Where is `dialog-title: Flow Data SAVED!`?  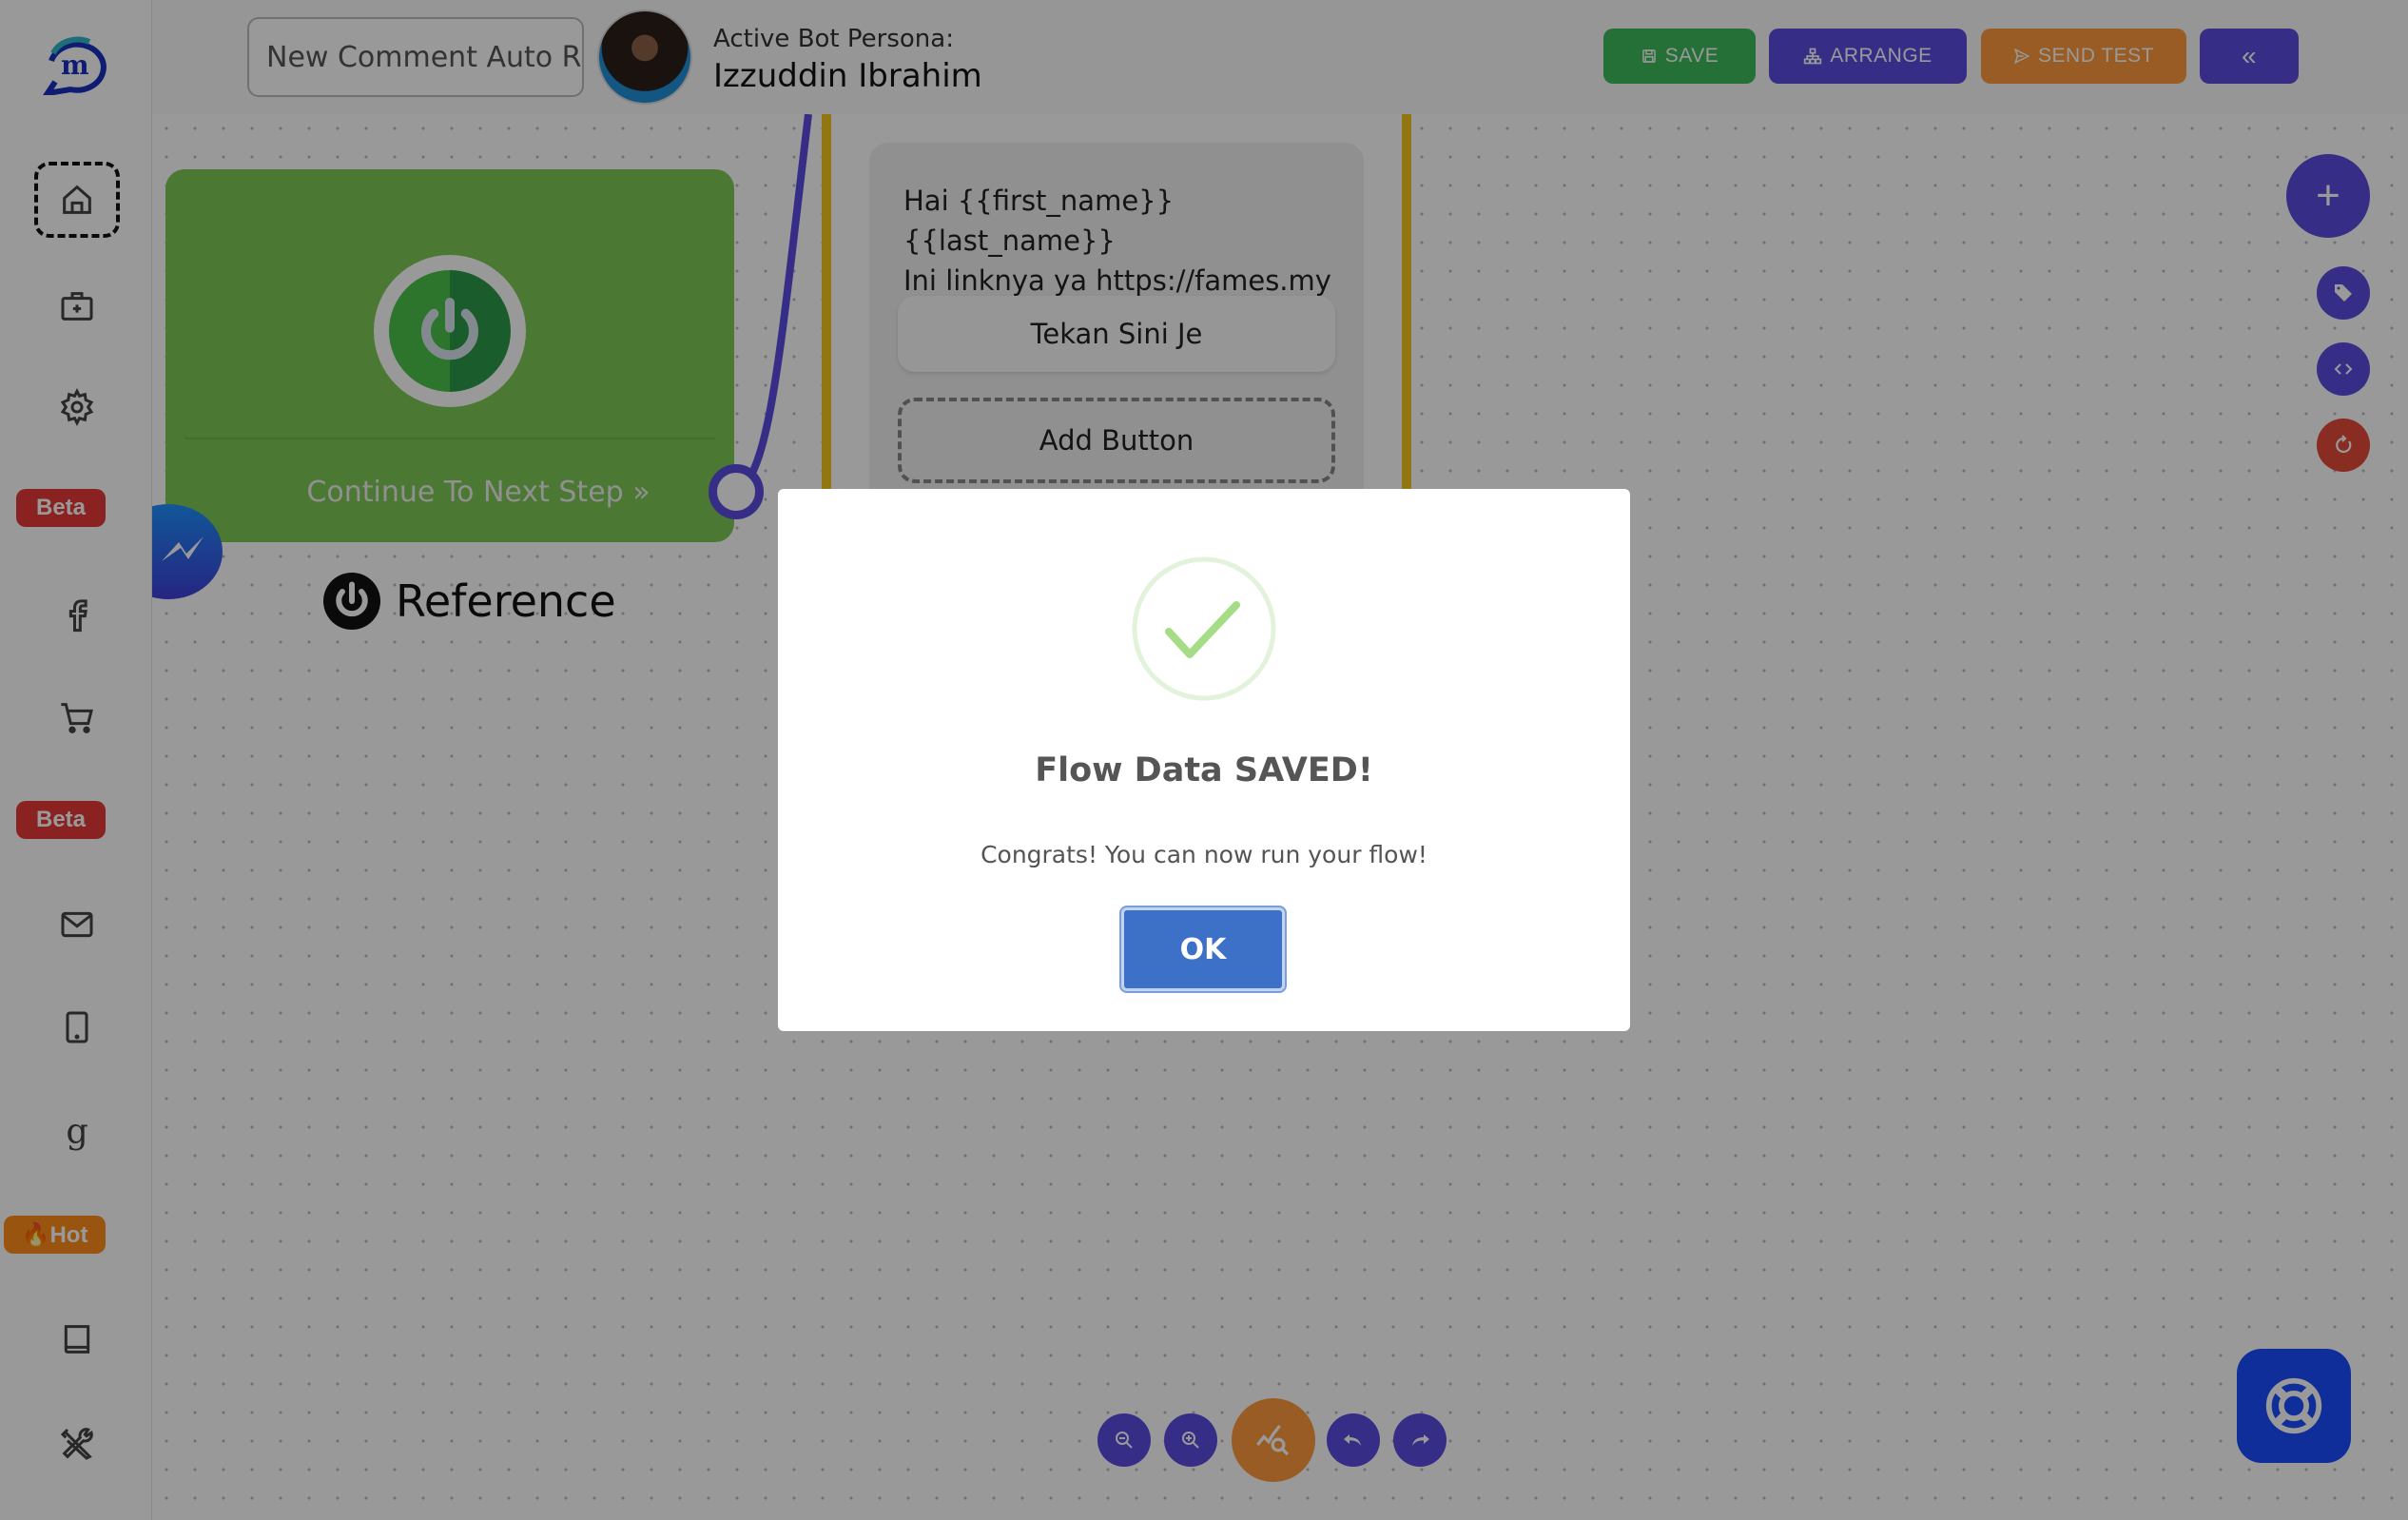
dialog-title: Flow Data SAVED! is located at coordinates (1204, 770).